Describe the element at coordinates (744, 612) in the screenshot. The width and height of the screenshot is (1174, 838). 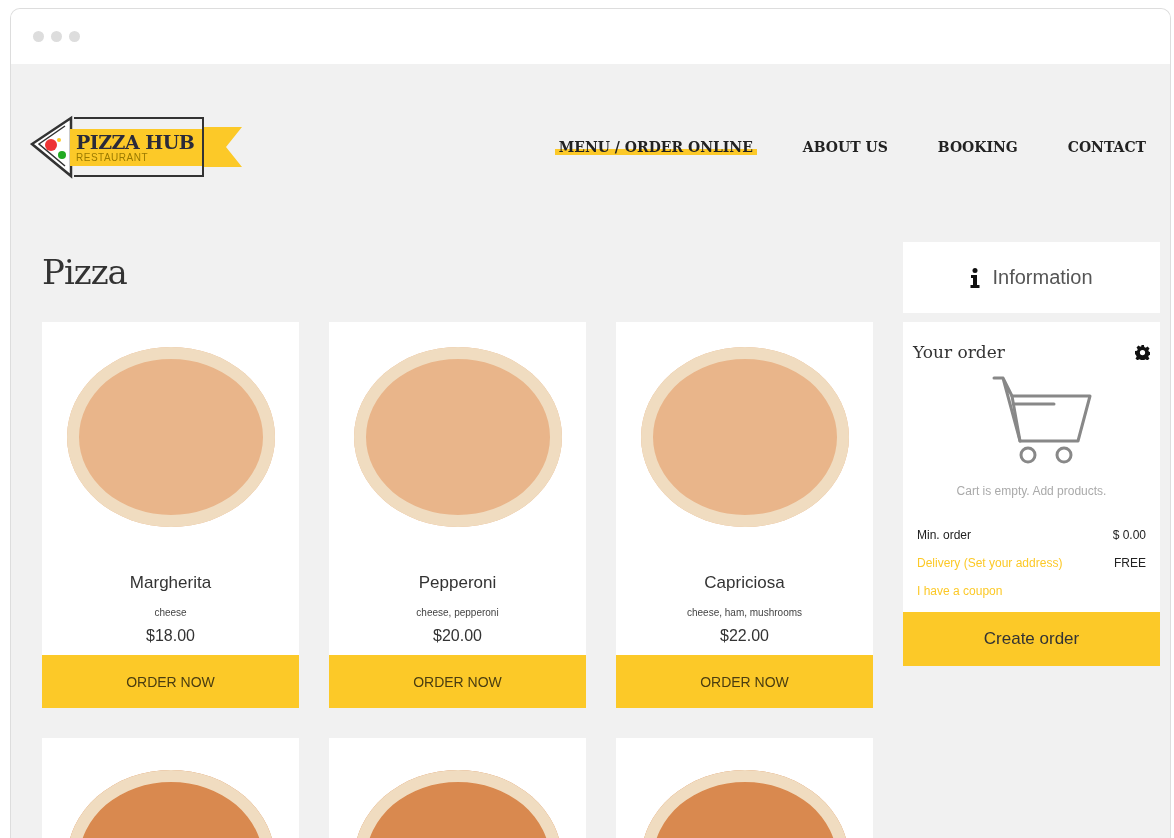
I see `pizza-ingredients: cheese, ham, mushrooms` at that location.